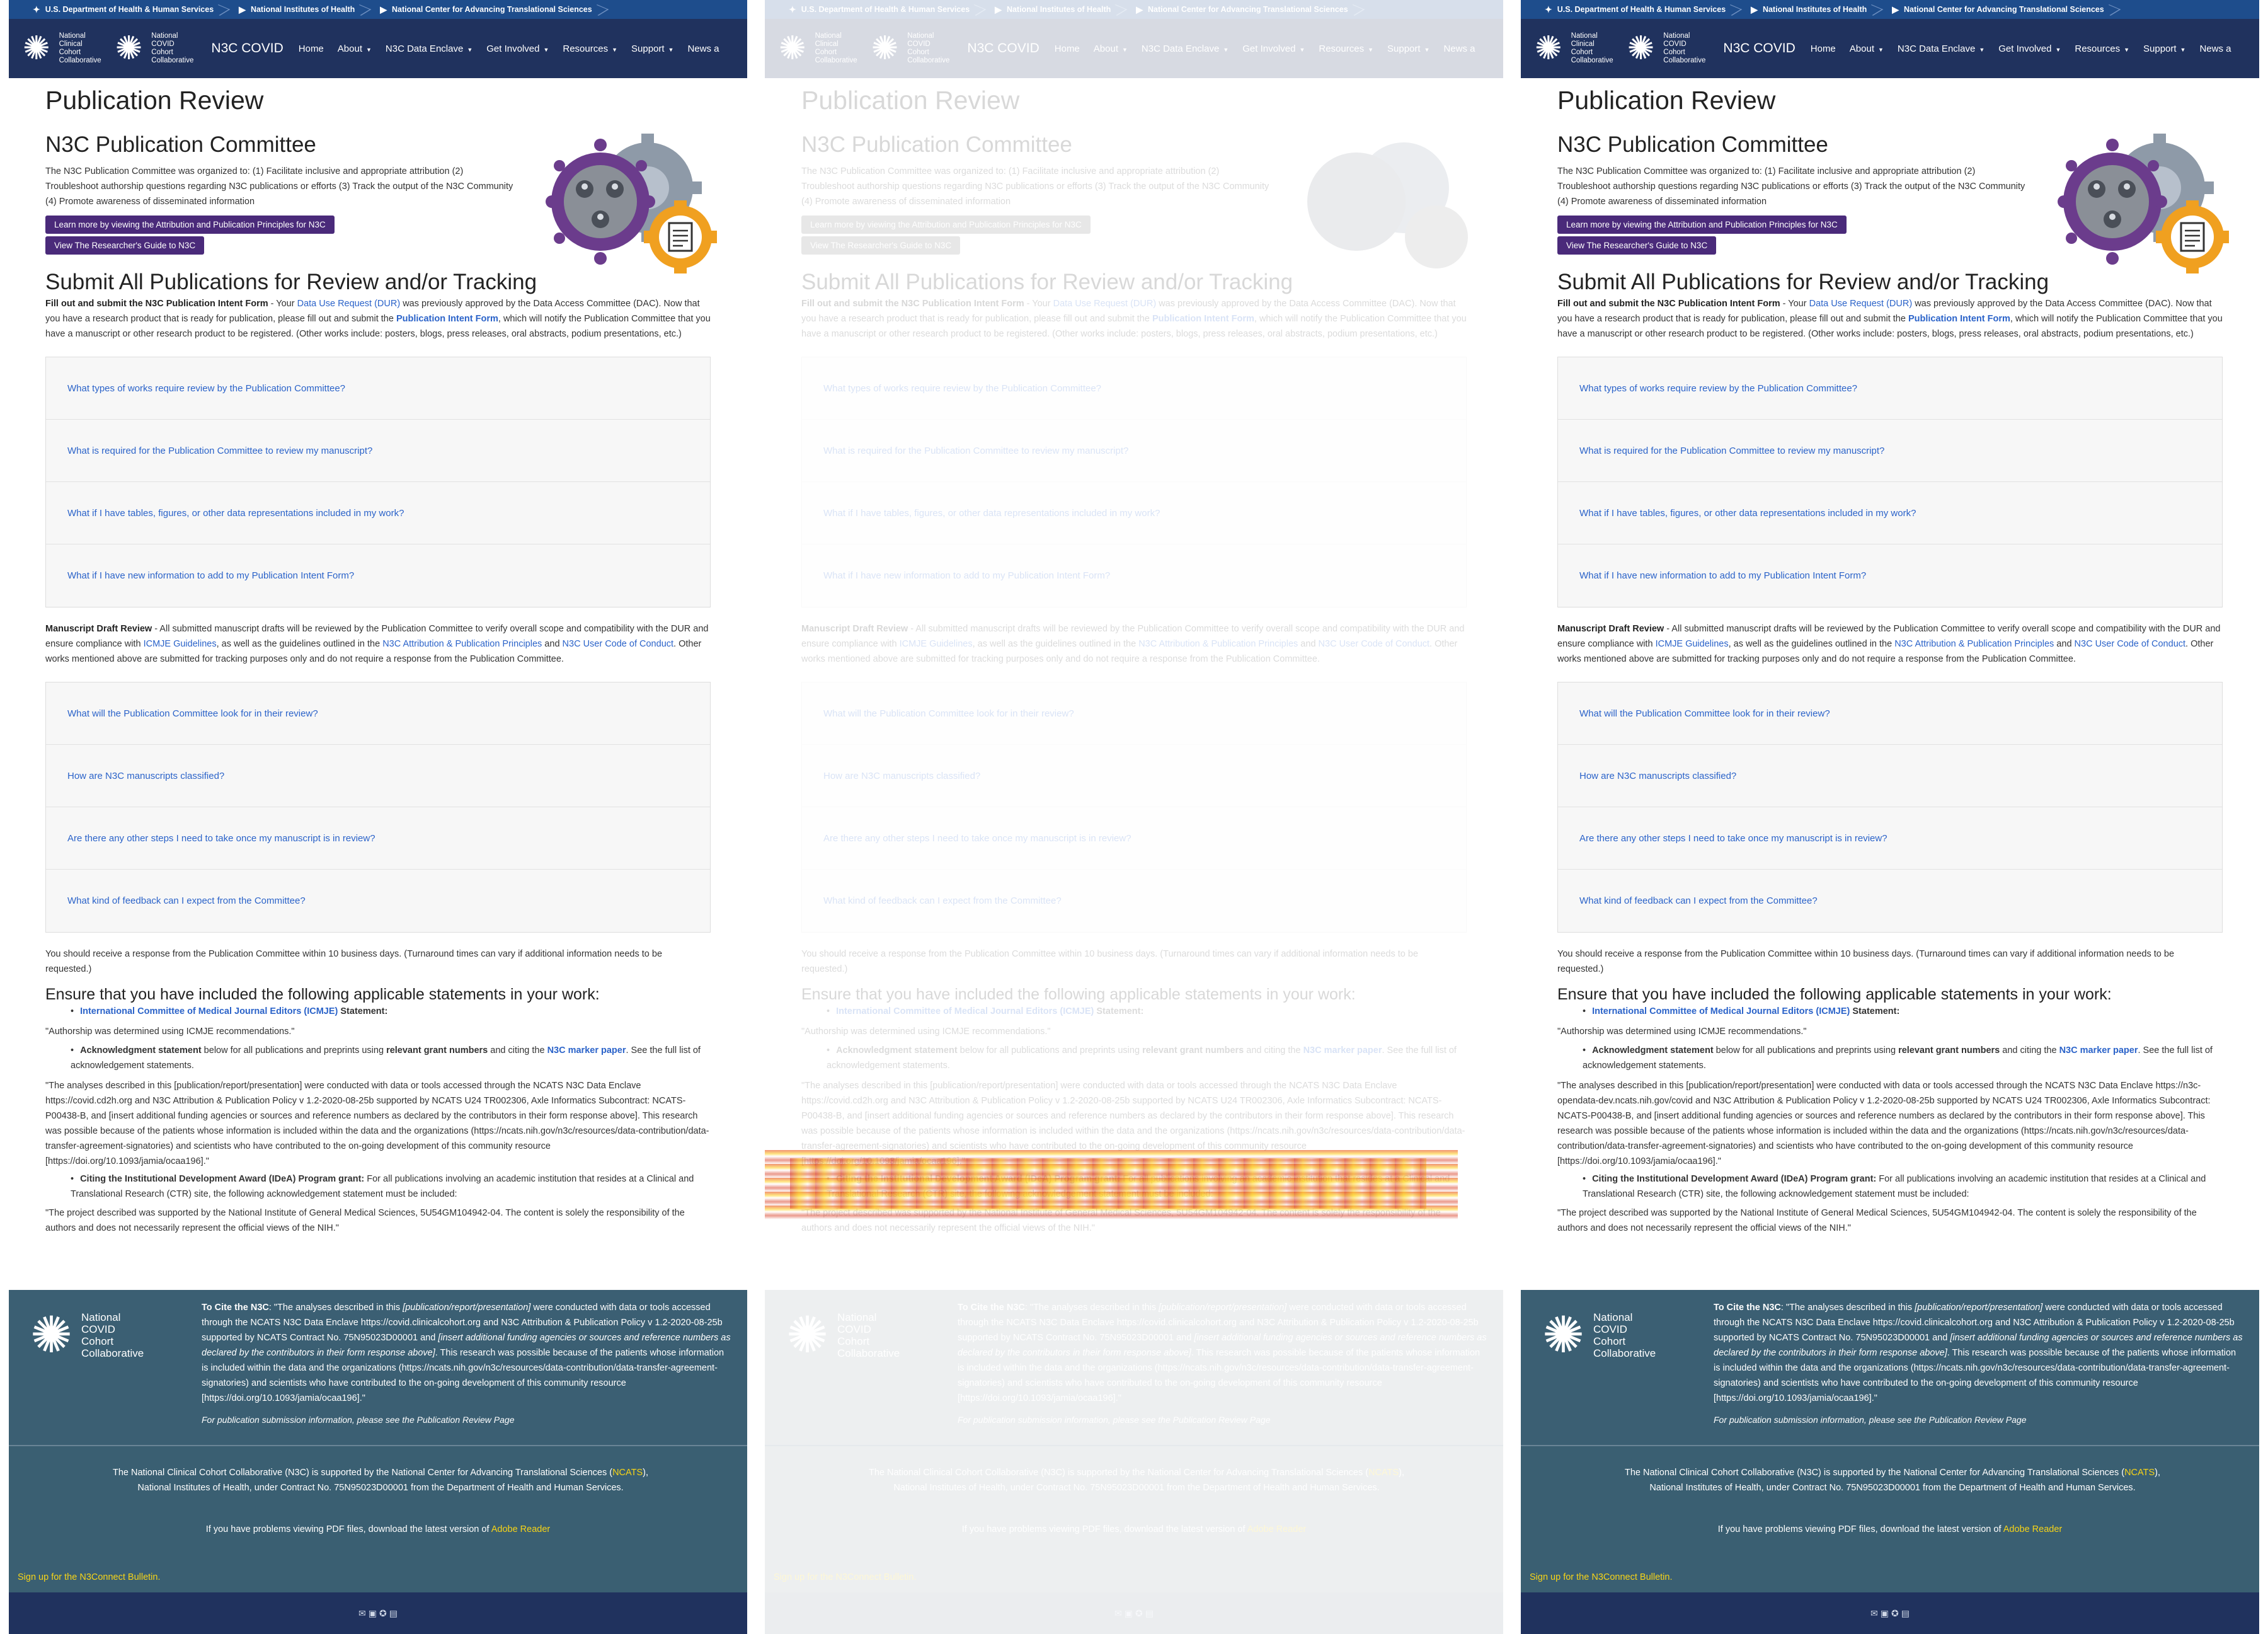  Describe the element at coordinates (1759, 48) in the screenshot. I see `brand-title: N3C COVID` at that location.